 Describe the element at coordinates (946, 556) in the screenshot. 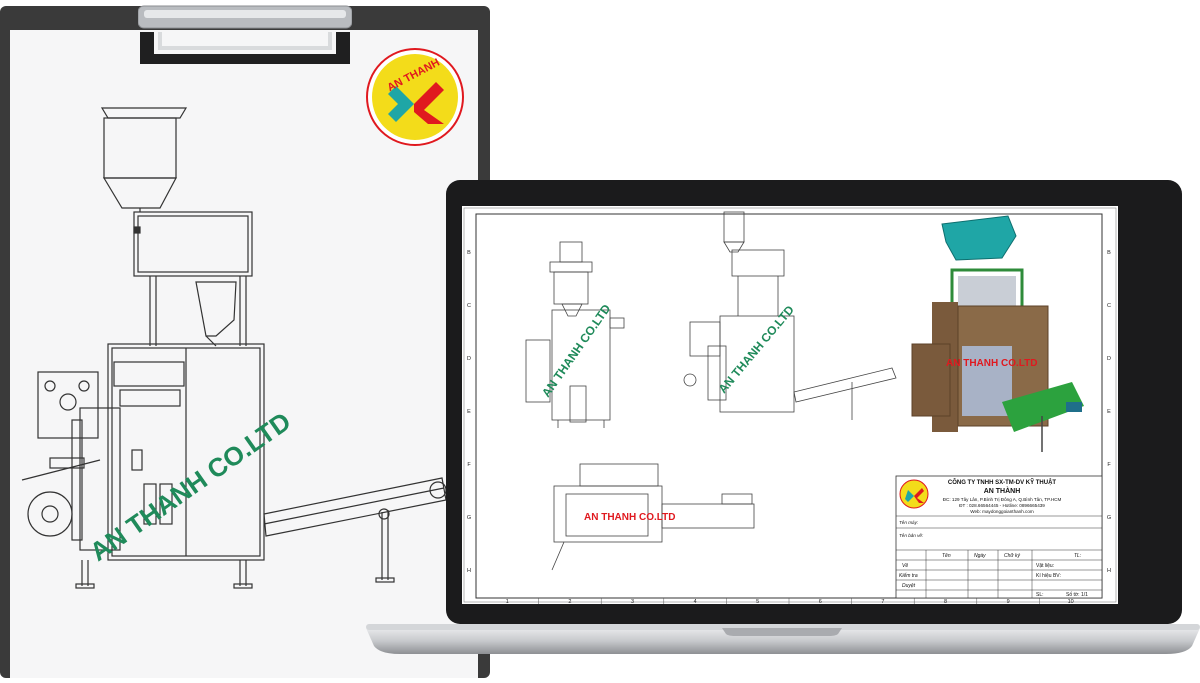

I see `tb-header-ten: Tên` at that location.